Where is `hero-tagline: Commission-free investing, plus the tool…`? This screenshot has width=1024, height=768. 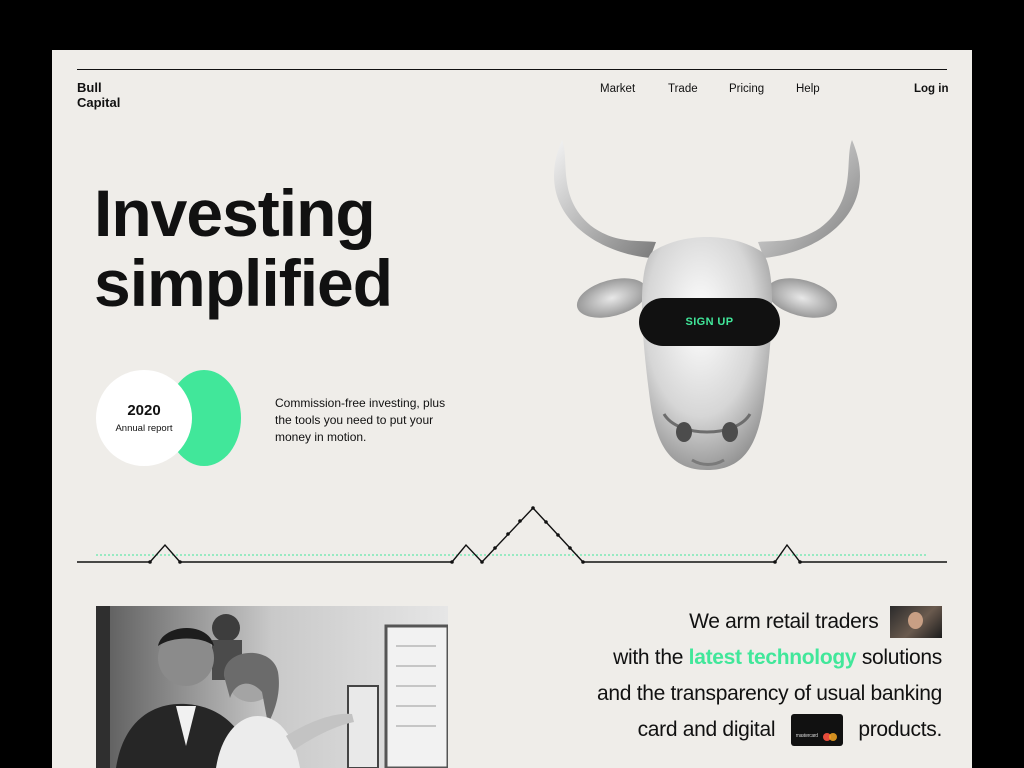 hero-tagline: Commission-free investing, plus the tool… is located at coordinates (360, 420).